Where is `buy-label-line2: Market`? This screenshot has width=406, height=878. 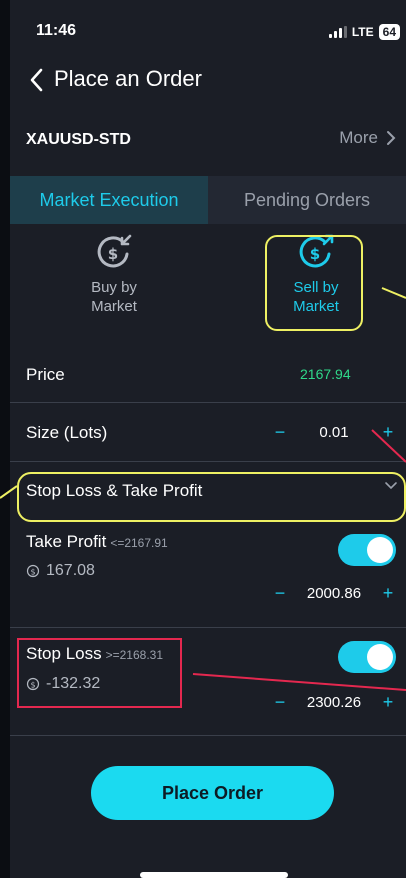 buy-label-line2: Market is located at coordinates (114, 306).